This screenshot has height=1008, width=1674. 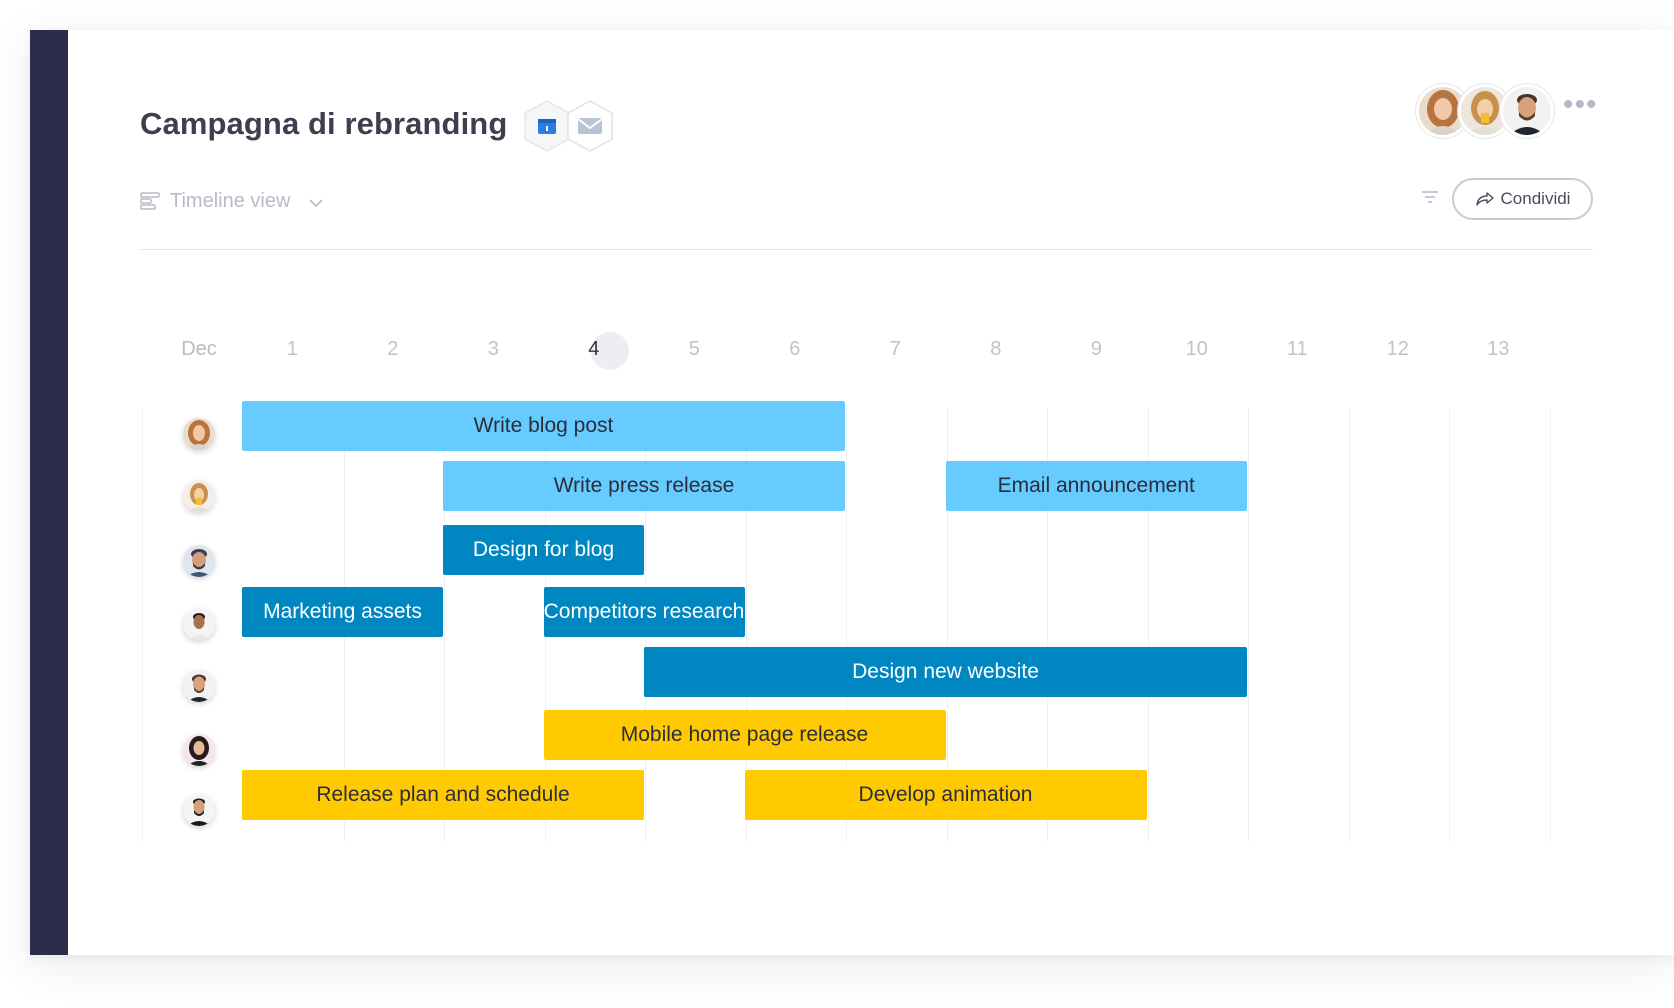 I want to click on day-label: 8, so click(x=996, y=349).